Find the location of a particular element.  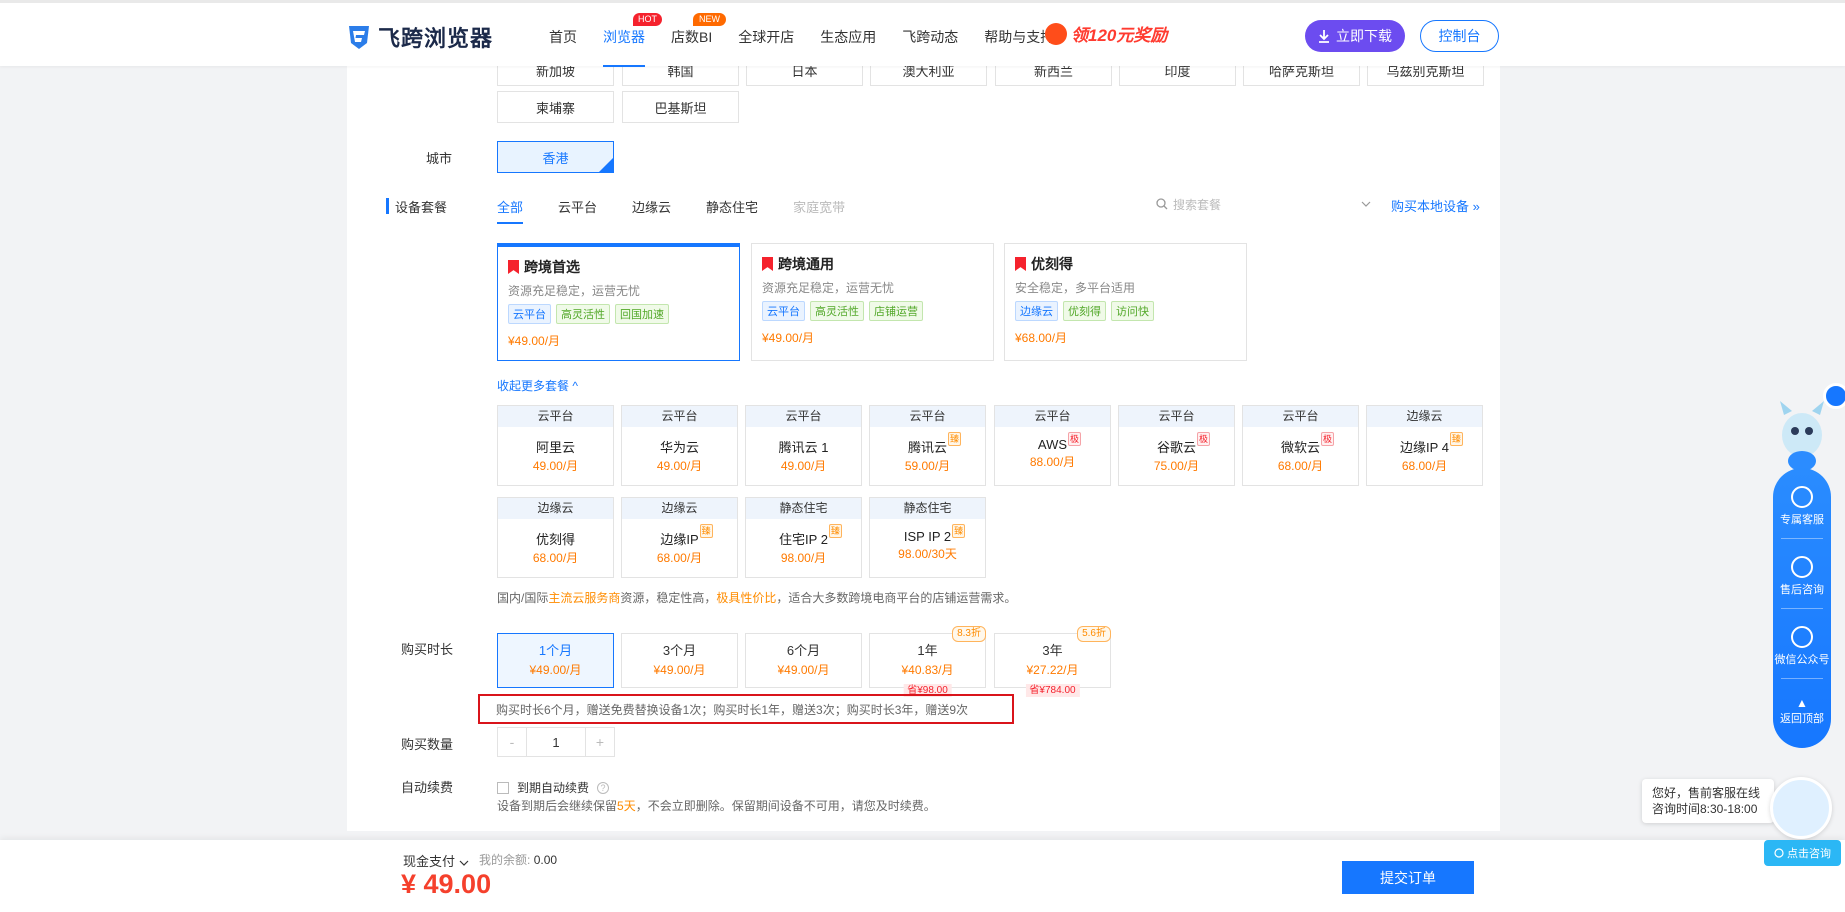

nav-global-store: 全球开店 is located at coordinates (766, 37).